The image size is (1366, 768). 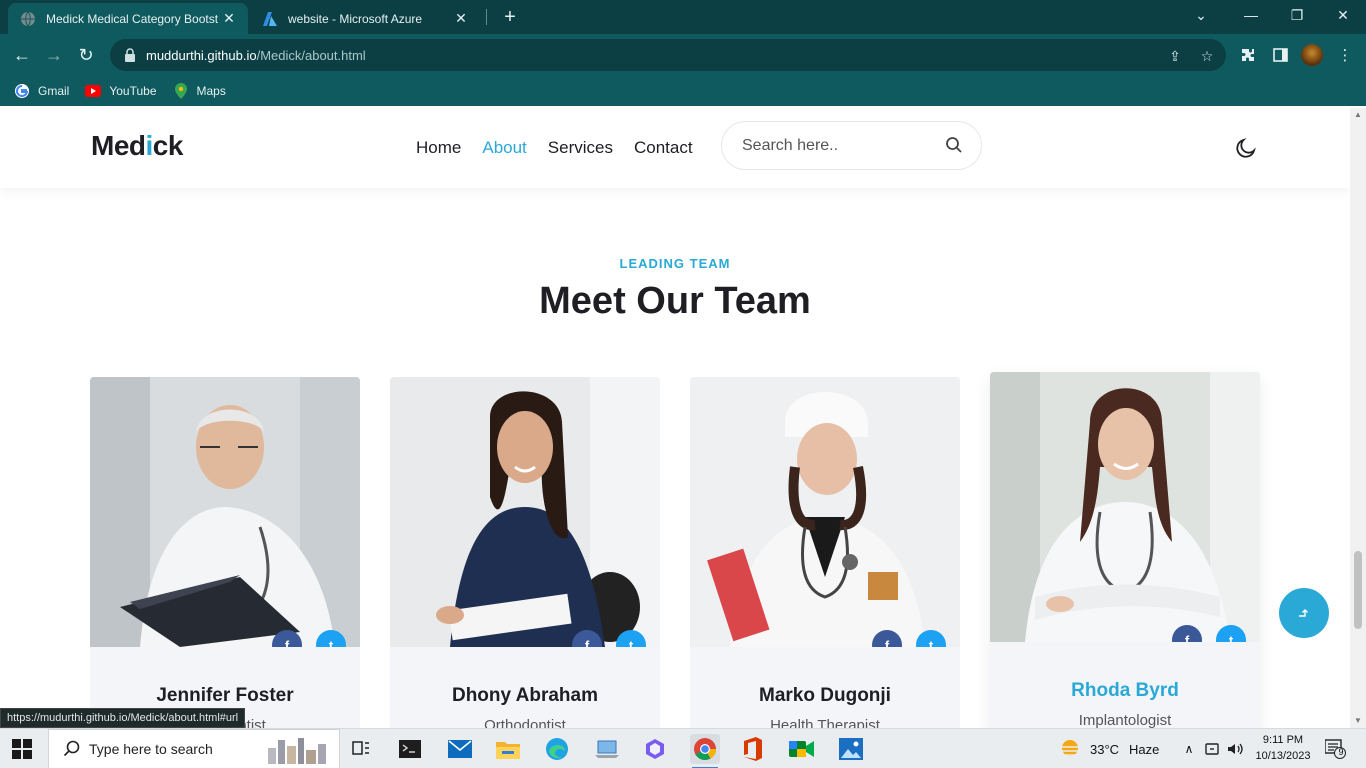 What do you see at coordinates (86, 55) in the screenshot?
I see `reload-icon: ↻` at bounding box center [86, 55].